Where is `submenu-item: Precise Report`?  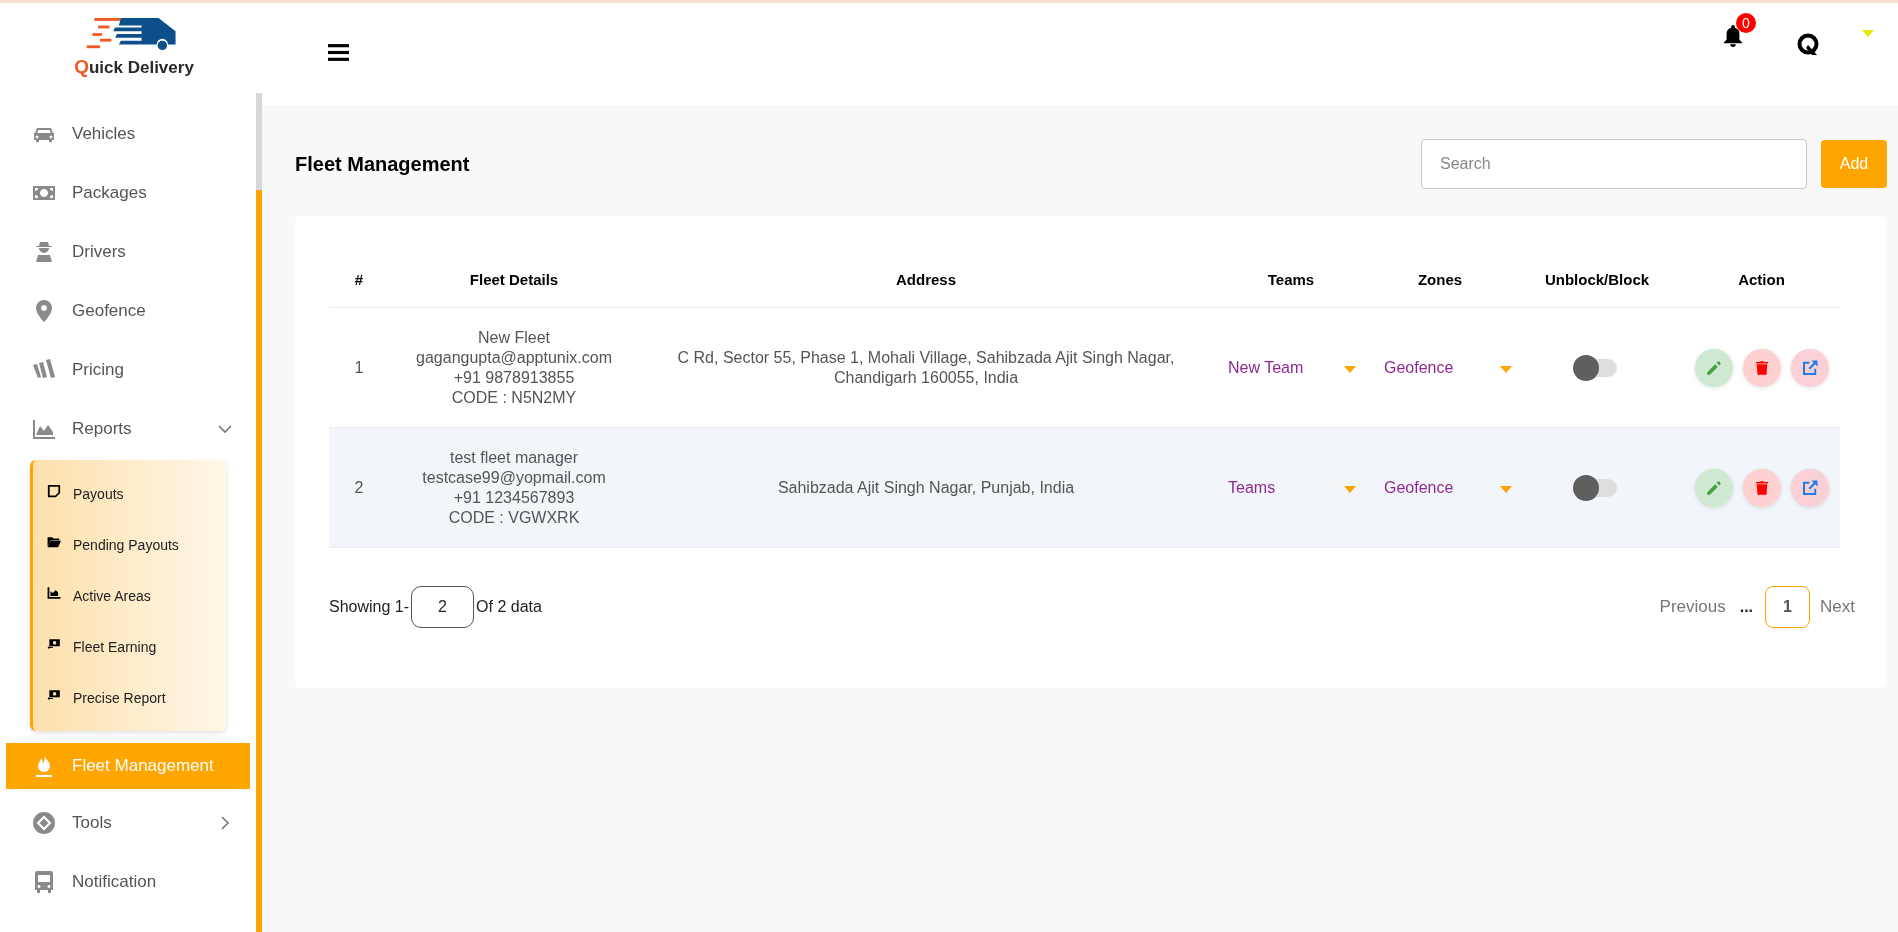
submenu-item: Precise Report is located at coordinates (129, 697).